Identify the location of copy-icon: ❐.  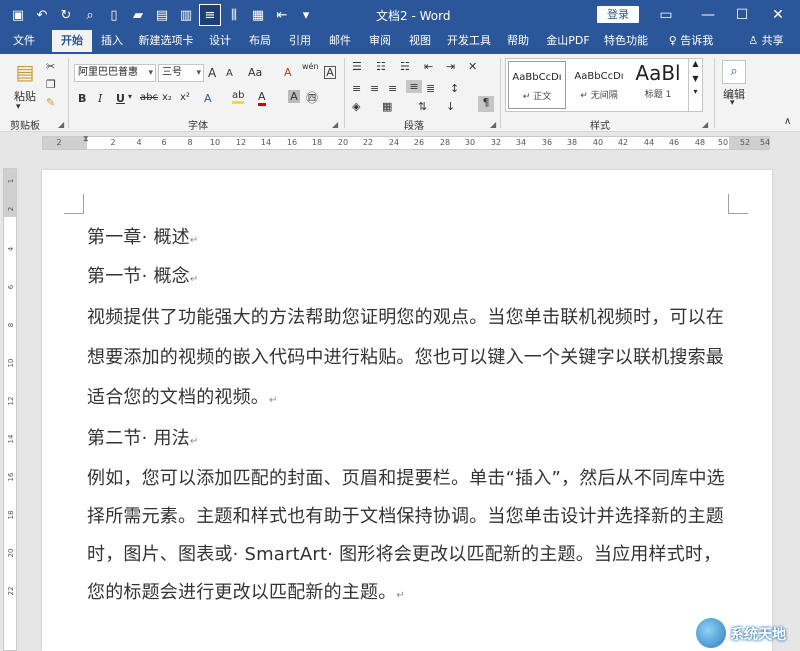
(51, 84).